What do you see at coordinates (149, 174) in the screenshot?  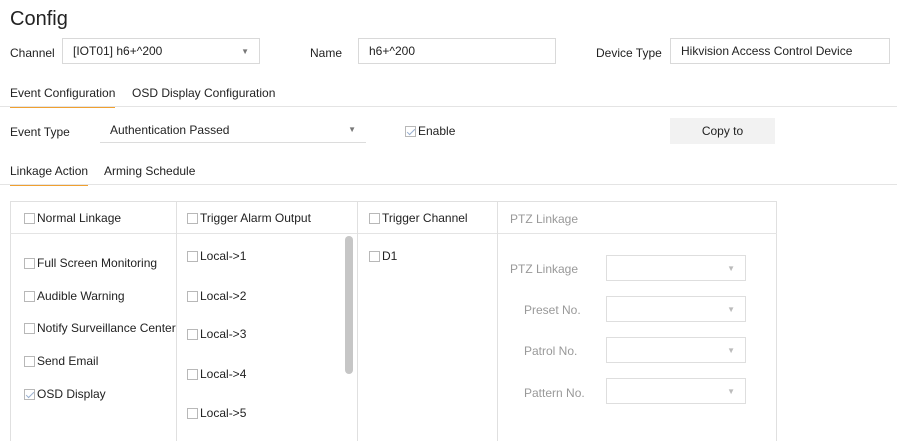 I see `tab-arming-schedule: Arming Schedule` at bounding box center [149, 174].